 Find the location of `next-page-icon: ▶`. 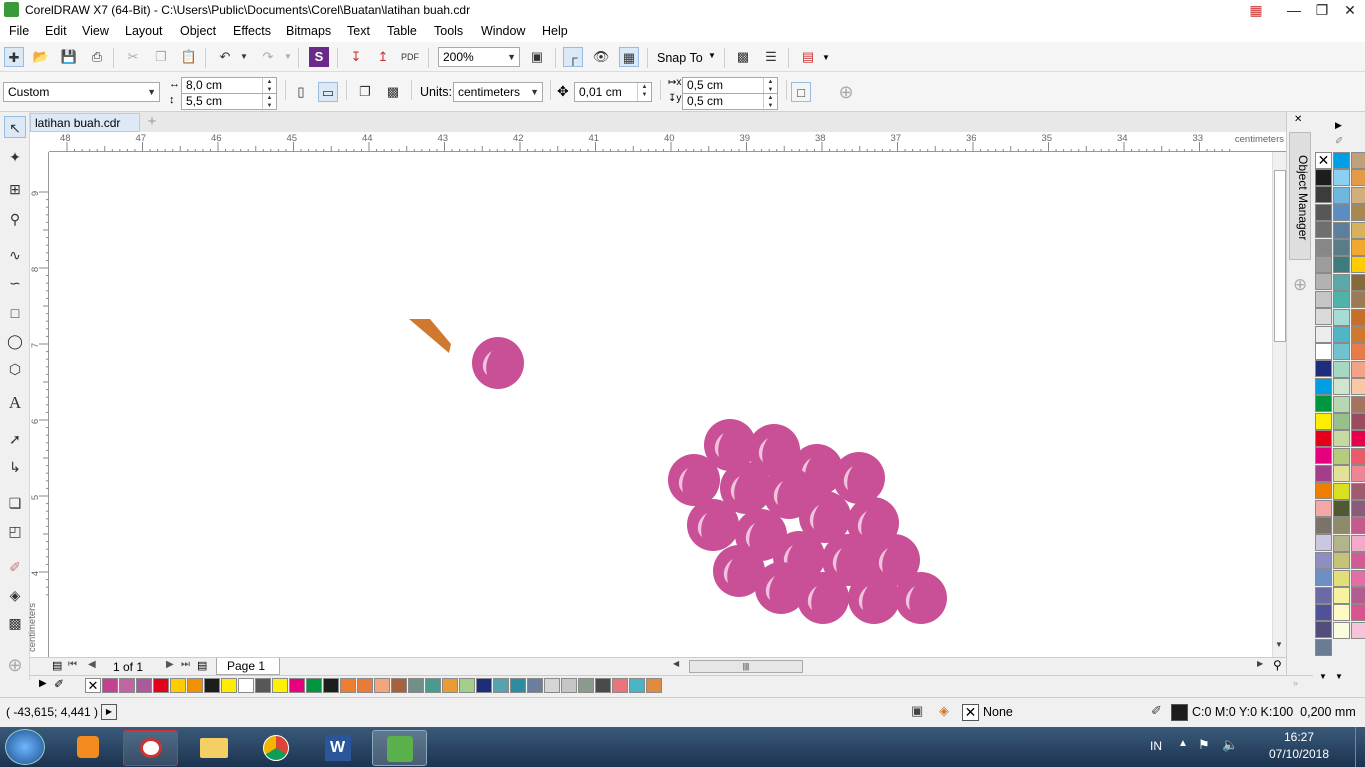

next-page-icon: ▶ is located at coordinates (170, 664).